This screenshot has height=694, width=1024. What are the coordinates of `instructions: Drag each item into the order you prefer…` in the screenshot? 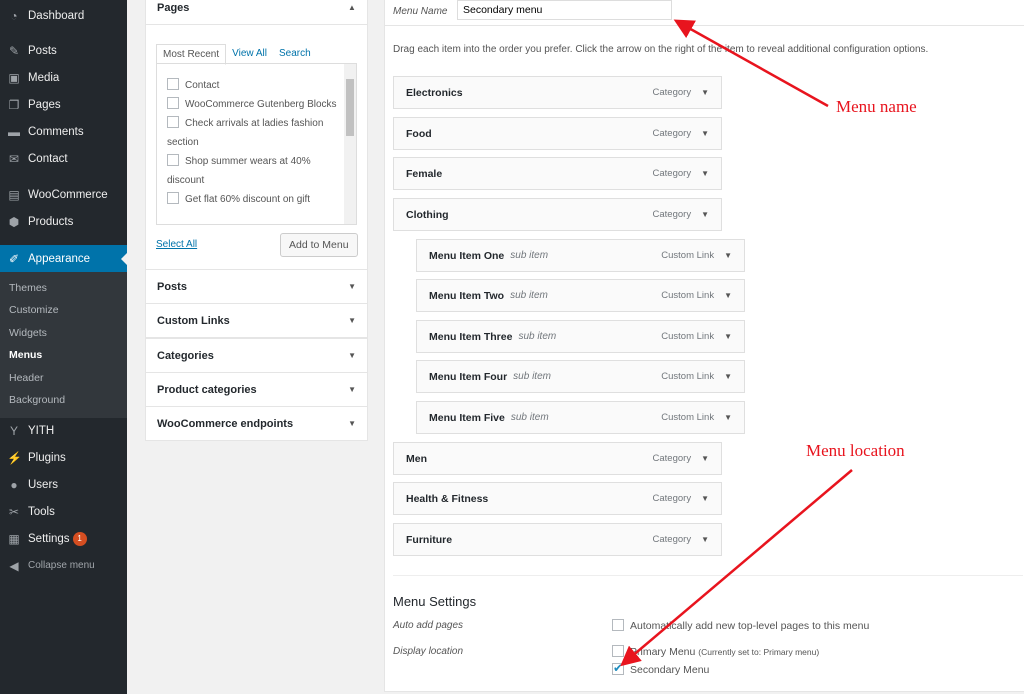 It's located at (661, 49).